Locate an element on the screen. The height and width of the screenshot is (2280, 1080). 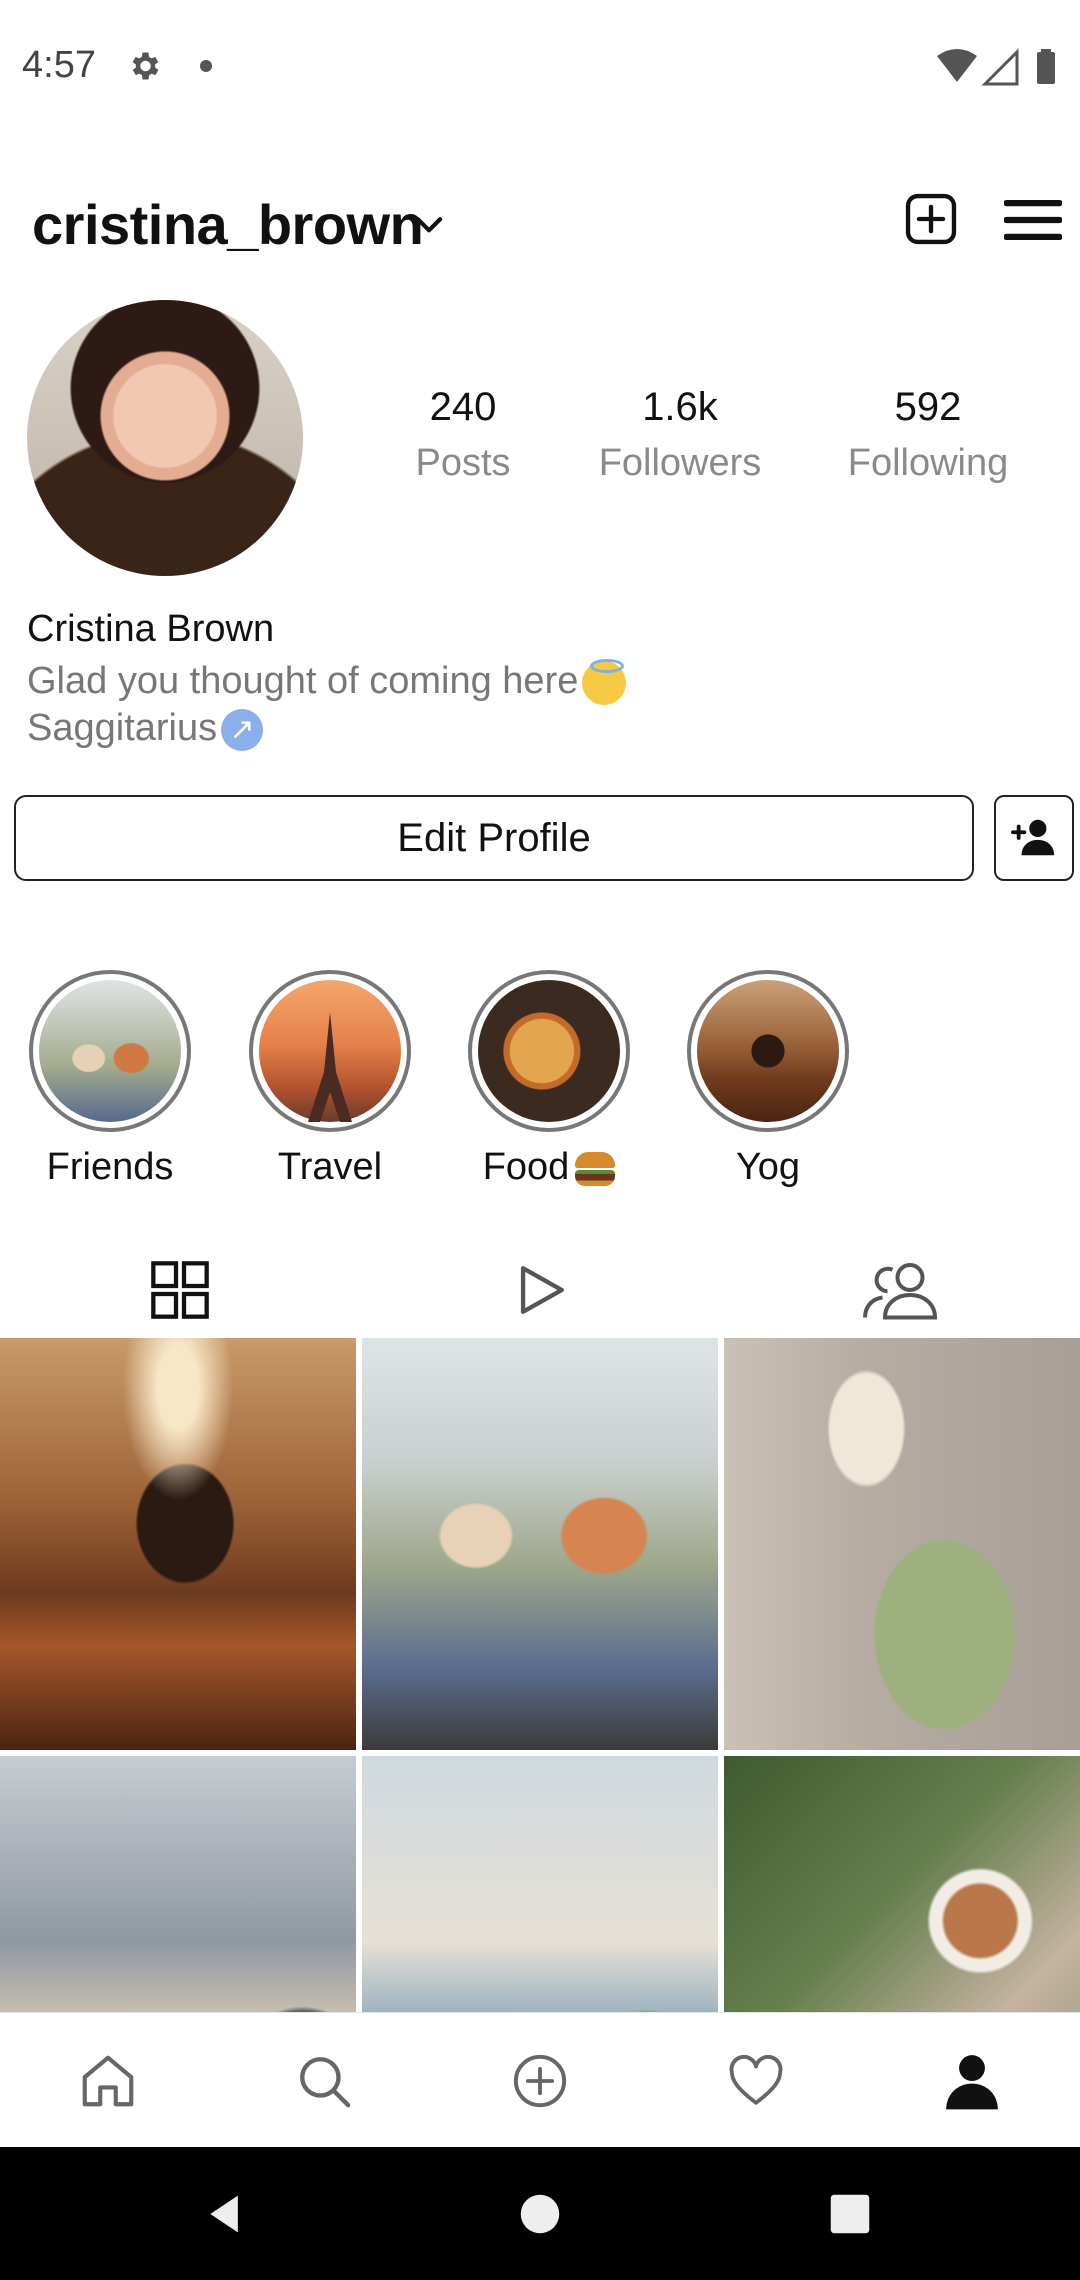
nav-profile is located at coordinates (972, 2080).